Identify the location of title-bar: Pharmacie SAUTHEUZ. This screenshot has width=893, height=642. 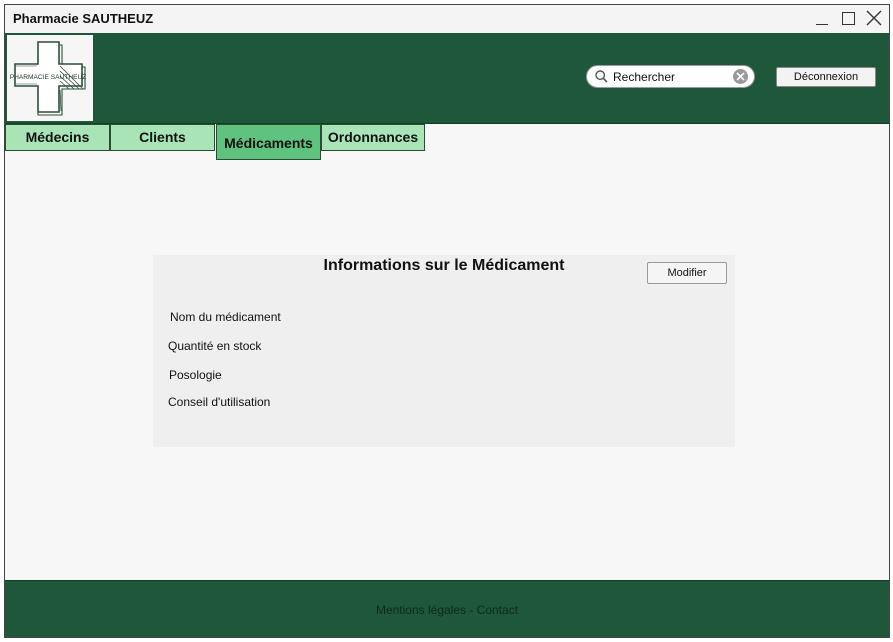
(447, 19).